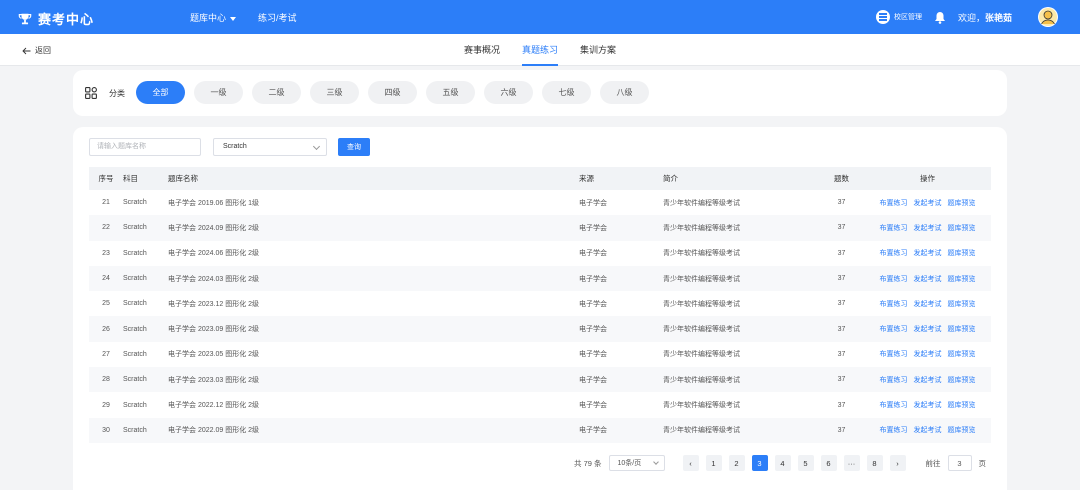 This screenshot has width=1080, height=490. Describe the element at coordinates (277, 17) in the screenshot. I see `nav-practice-exam: 练习/考试` at that location.